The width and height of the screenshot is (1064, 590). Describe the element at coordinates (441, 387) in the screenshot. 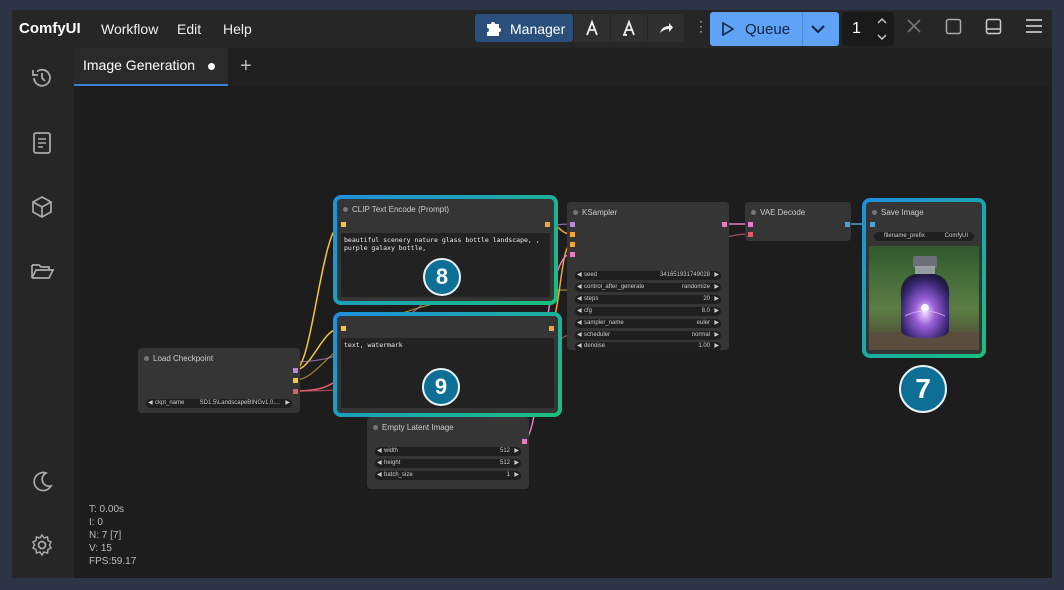

I see `badge-9: 9` at that location.